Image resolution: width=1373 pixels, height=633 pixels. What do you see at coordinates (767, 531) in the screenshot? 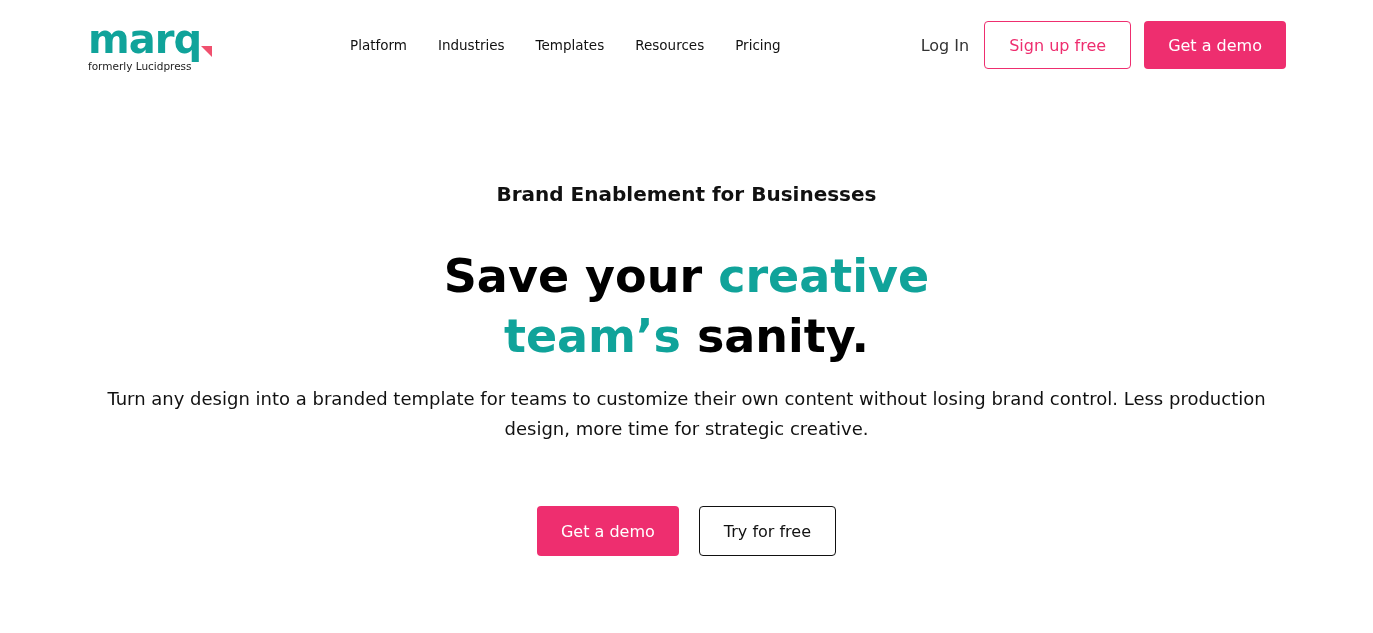
I see `try-free-button: Try for free` at bounding box center [767, 531].